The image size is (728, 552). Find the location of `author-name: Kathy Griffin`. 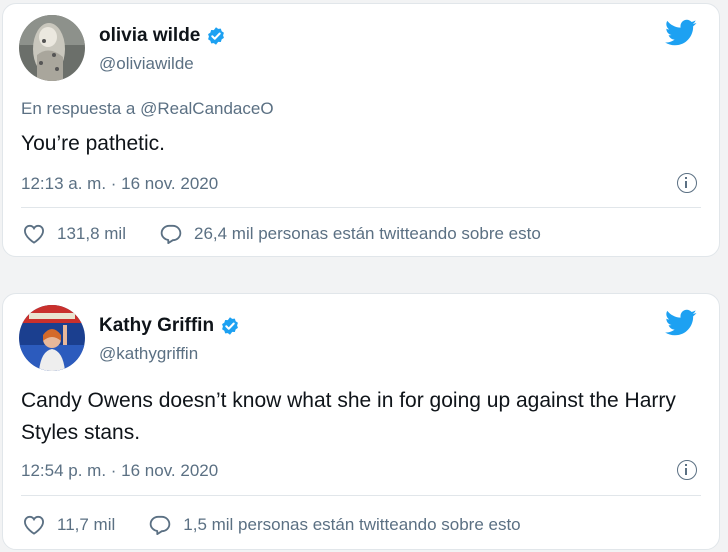

author-name: Kathy Griffin is located at coordinates (156, 326).